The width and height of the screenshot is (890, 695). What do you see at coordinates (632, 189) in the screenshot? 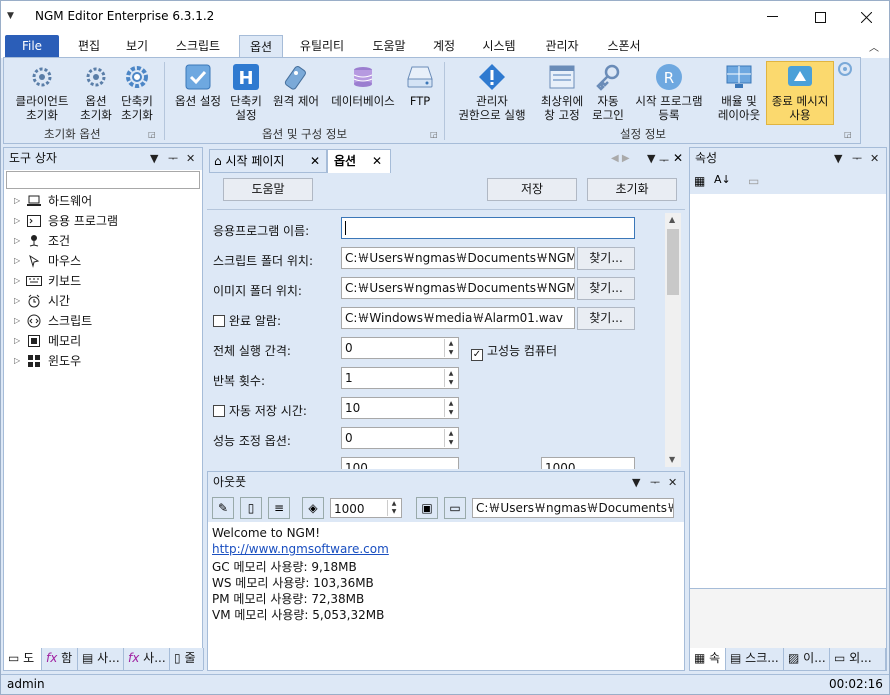
I see `reset-button: 초기화` at bounding box center [632, 189].